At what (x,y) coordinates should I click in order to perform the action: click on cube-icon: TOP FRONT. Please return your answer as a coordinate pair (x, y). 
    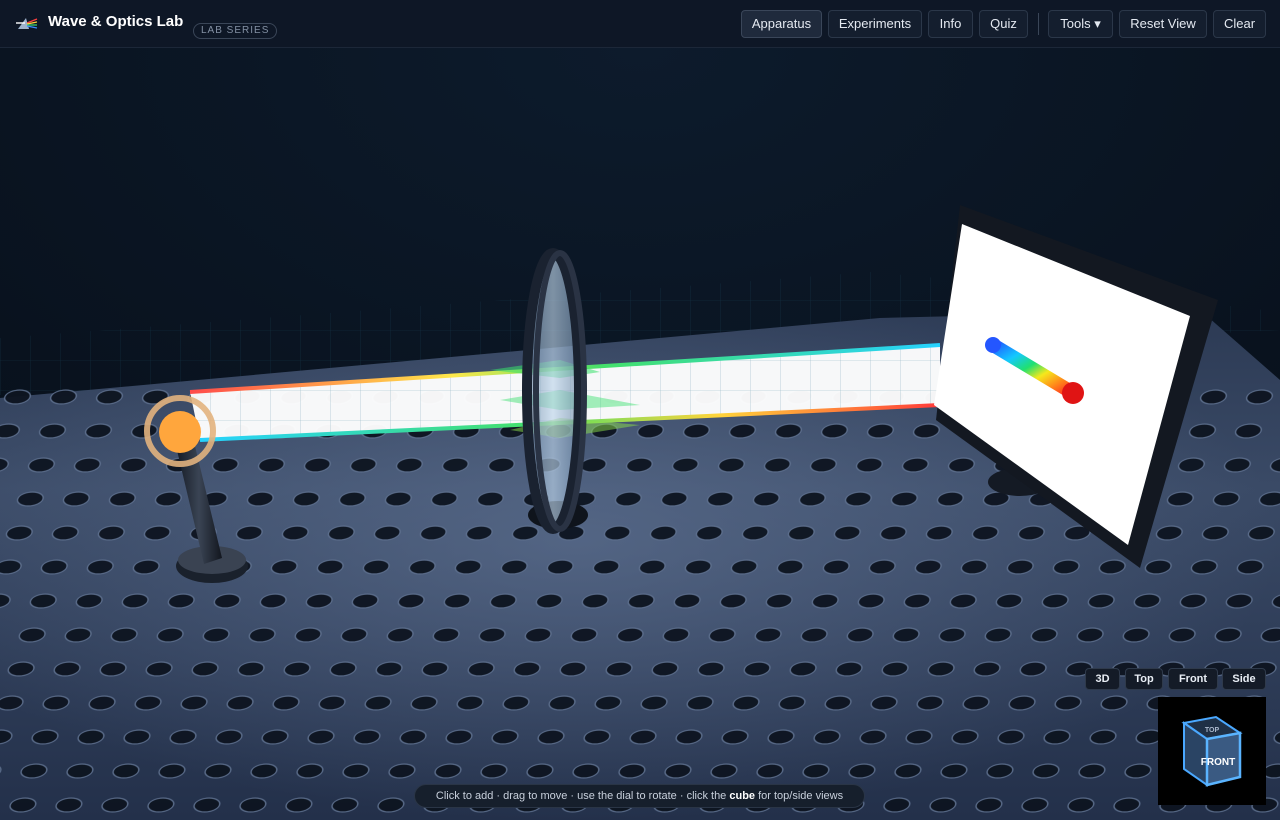
    Looking at the image, I should click on (1212, 751).